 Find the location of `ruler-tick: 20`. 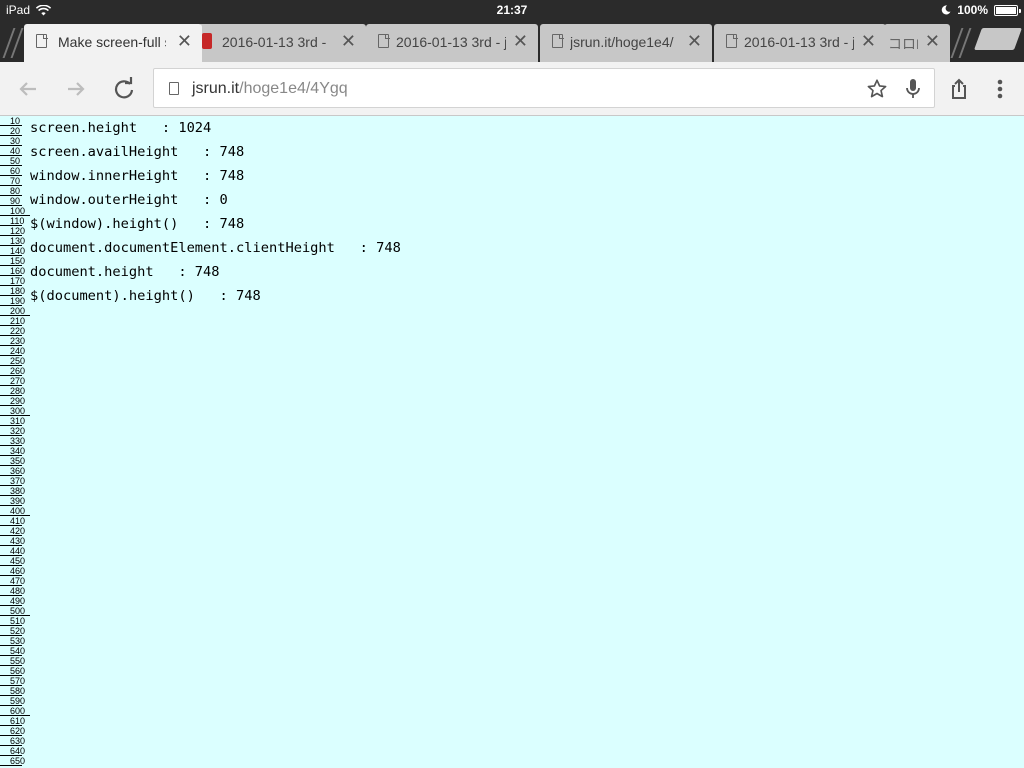

ruler-tick: 20 is located at coordinates (11, 131).